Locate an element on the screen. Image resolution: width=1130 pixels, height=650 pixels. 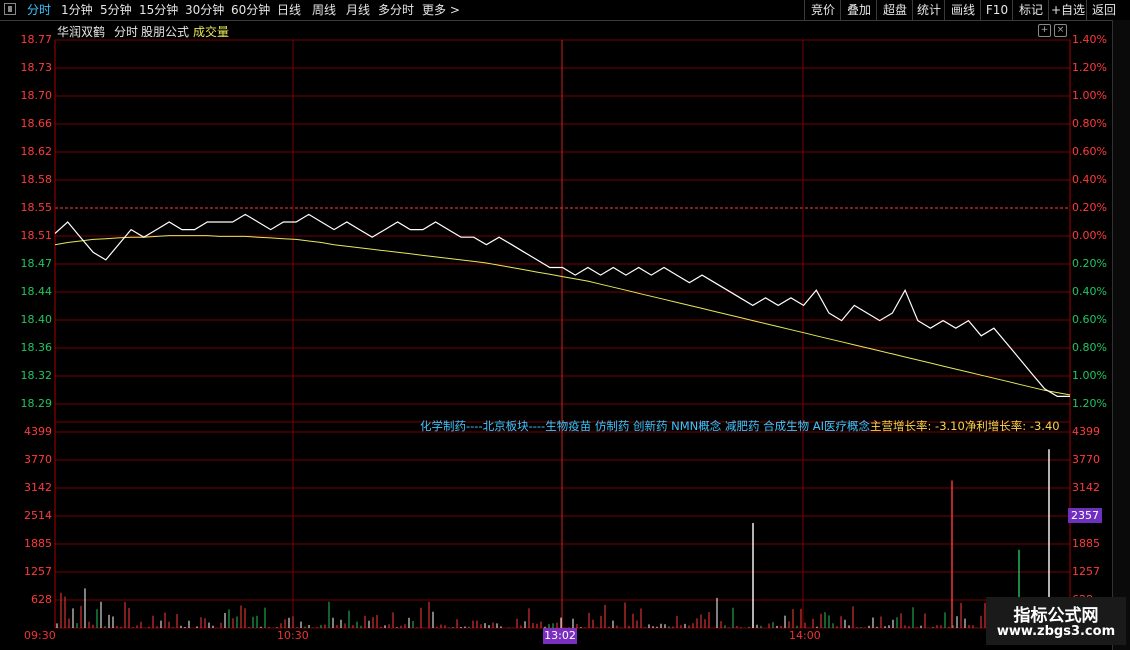
price-tick-label: 18.29 is located at coordinates (36, 403).